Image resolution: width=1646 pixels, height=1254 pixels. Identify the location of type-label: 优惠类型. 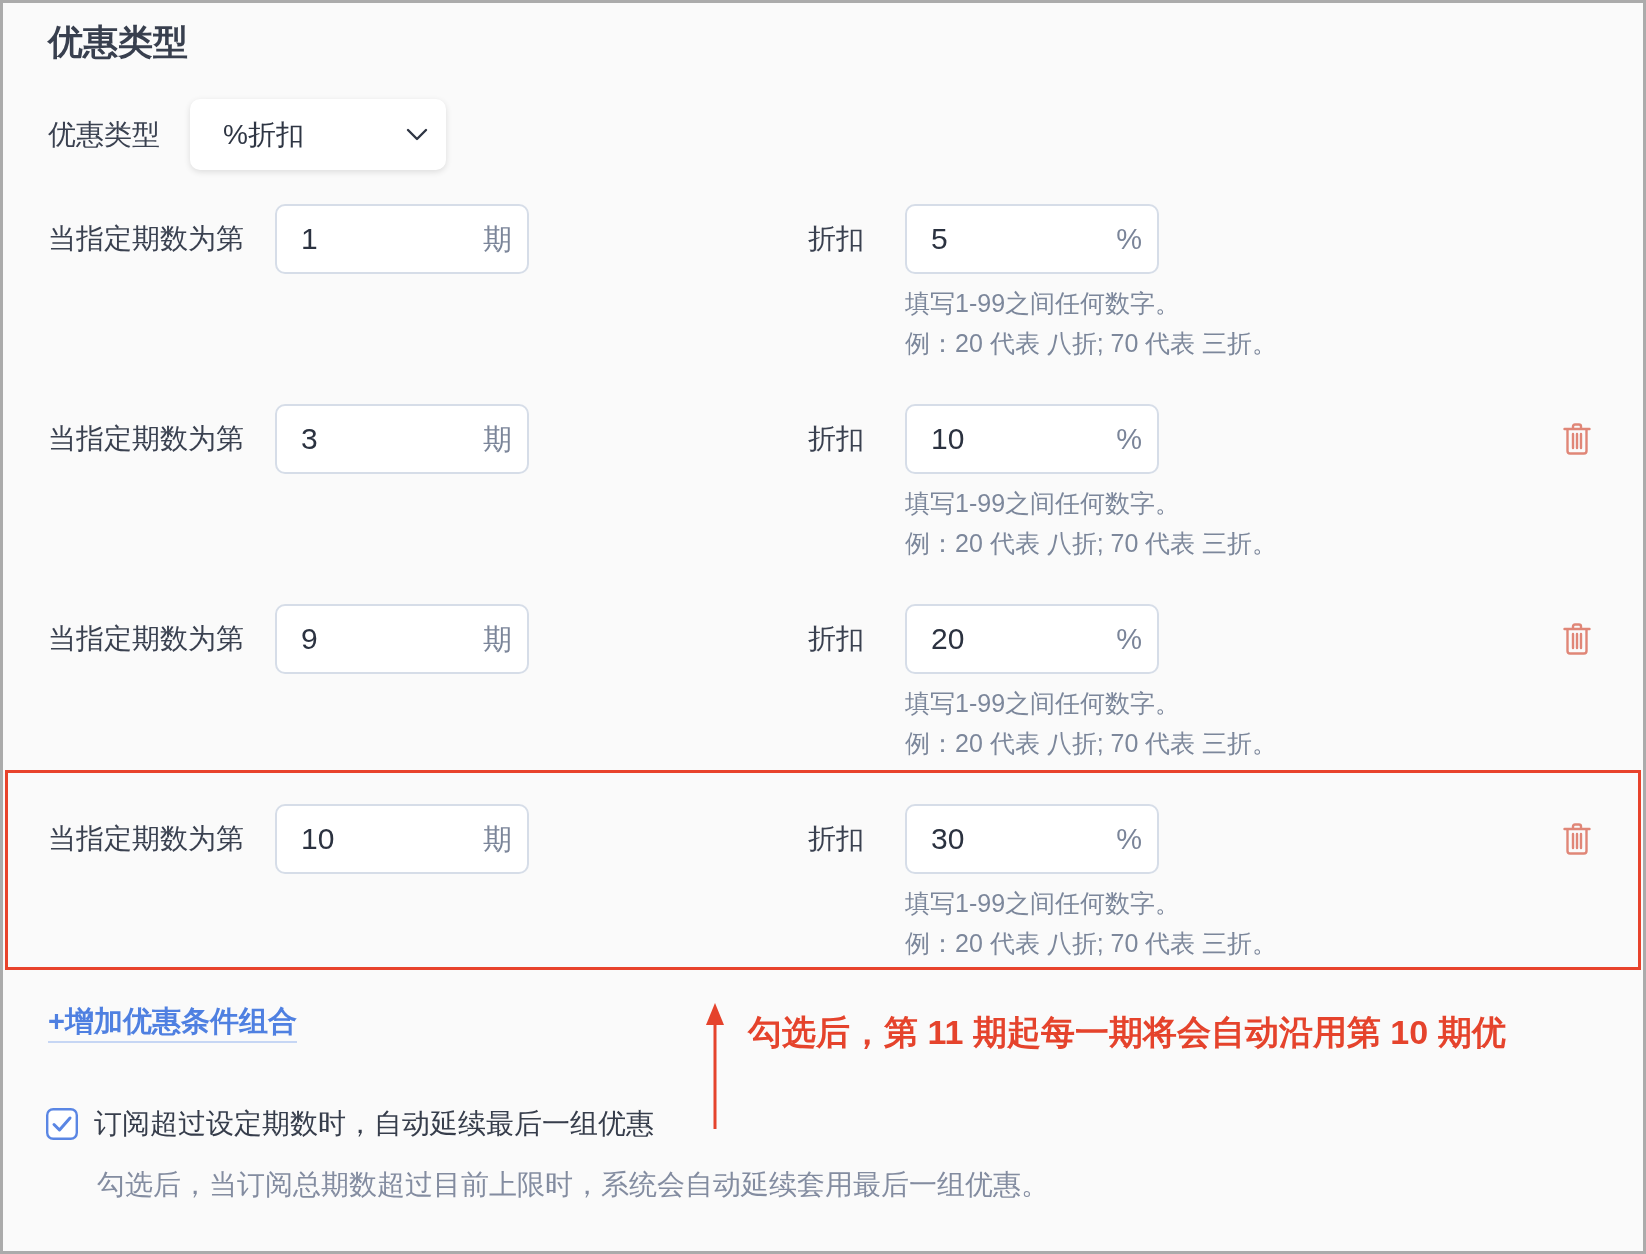
(104, 134).